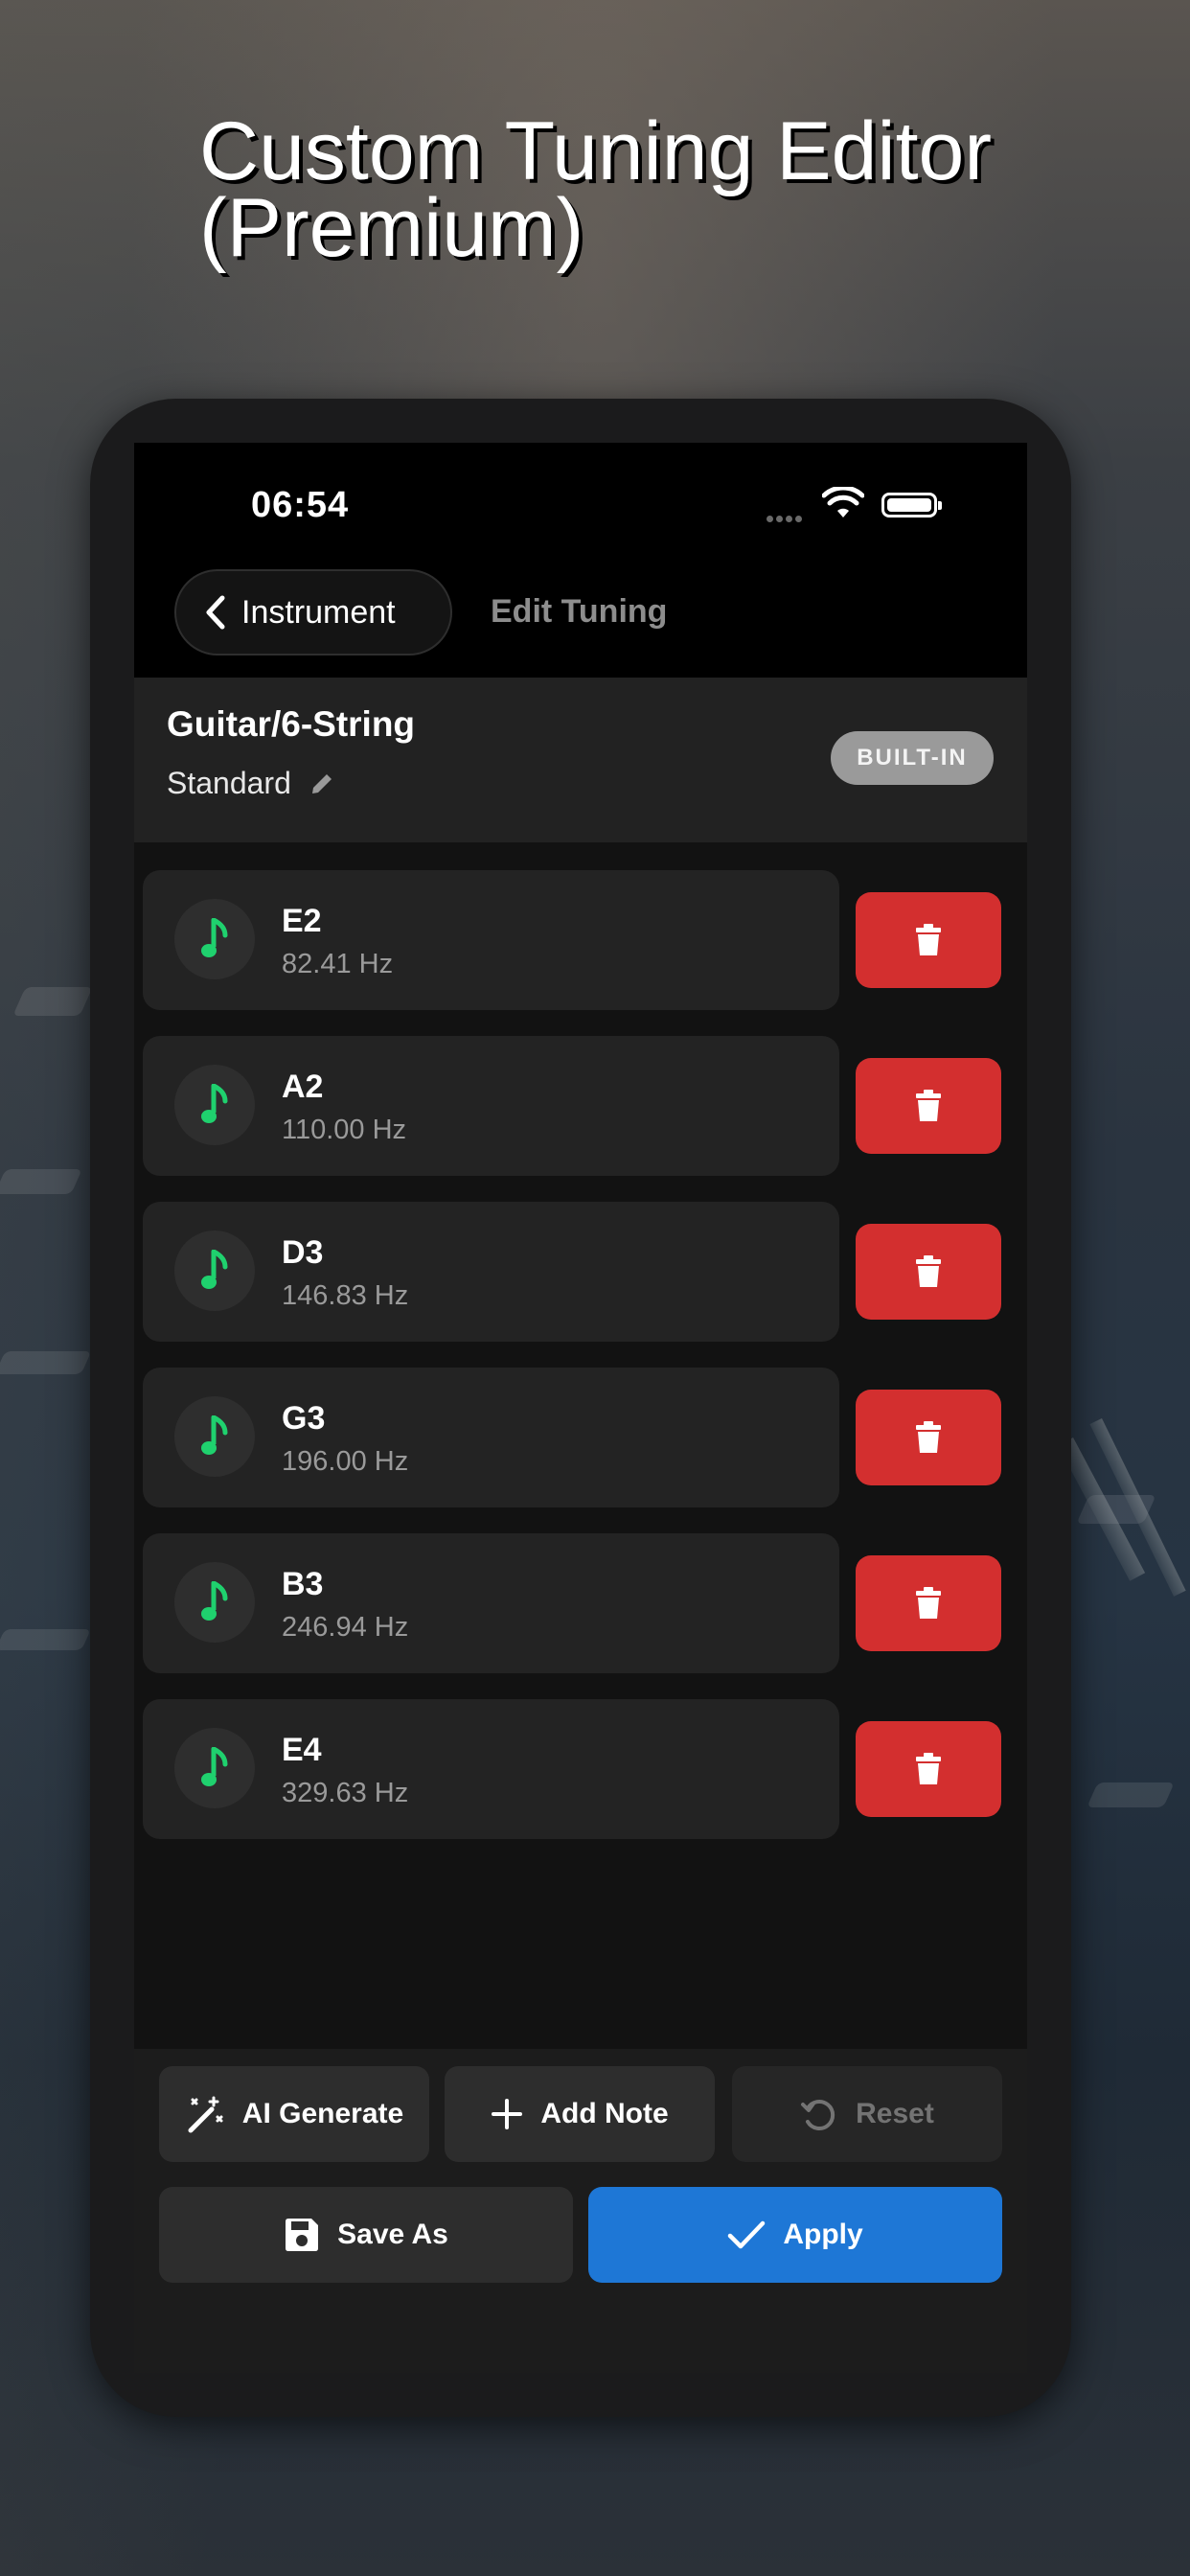 The image size is (1190, 2576). Describe the element at coordinates (338, 964) in the screenshot. I see `note-frequency: 82.41 Hz` at that location.